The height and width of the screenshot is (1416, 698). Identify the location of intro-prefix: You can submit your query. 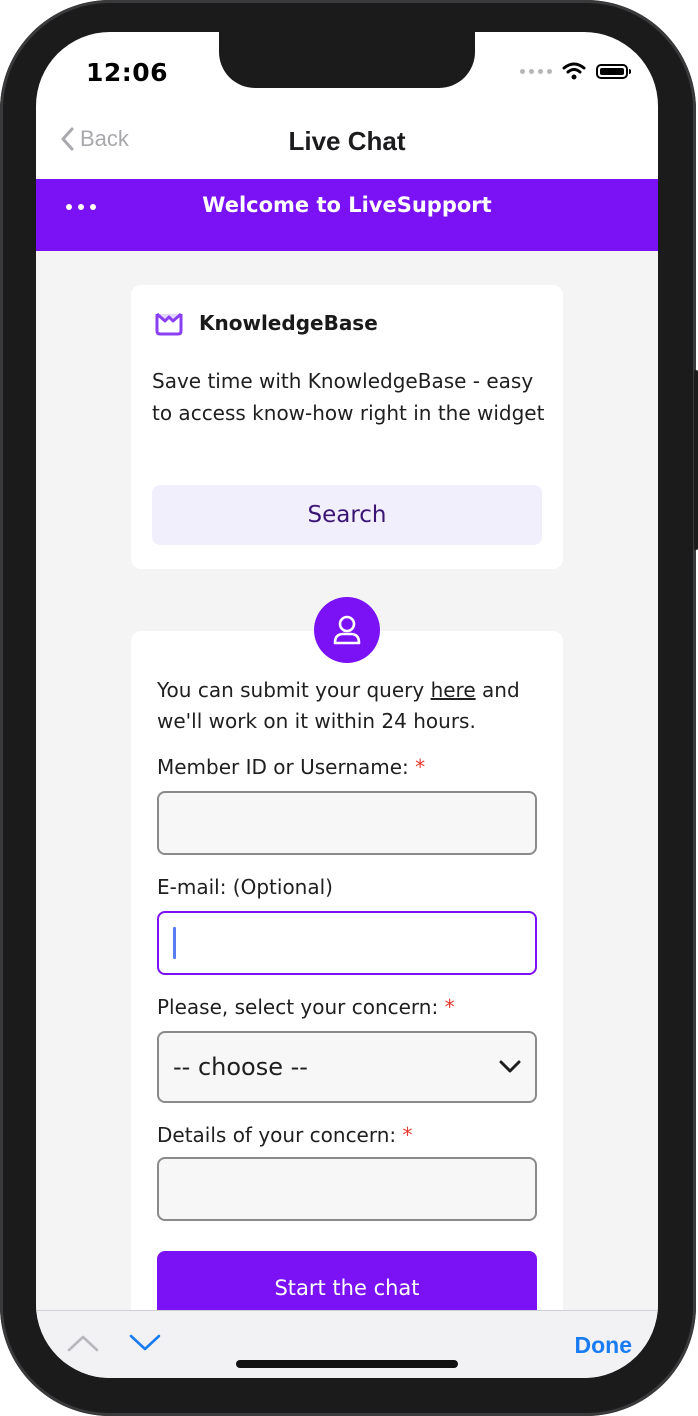
(294, 690).